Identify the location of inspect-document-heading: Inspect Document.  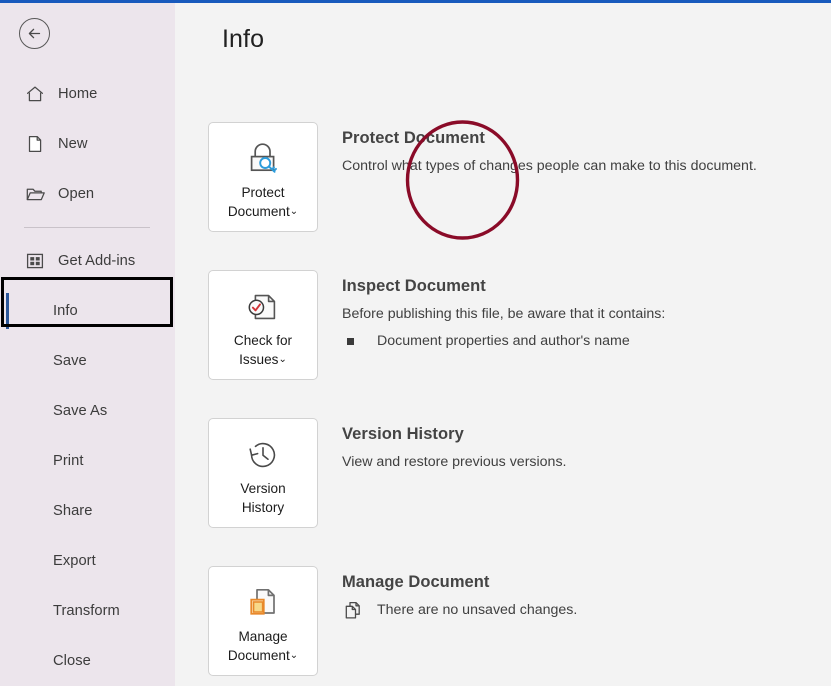
(414, 286).